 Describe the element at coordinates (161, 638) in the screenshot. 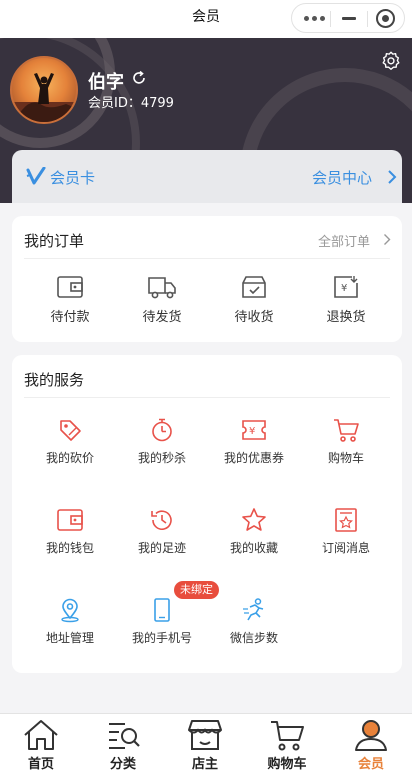

I see `service-label: 我的手机号` at that location.